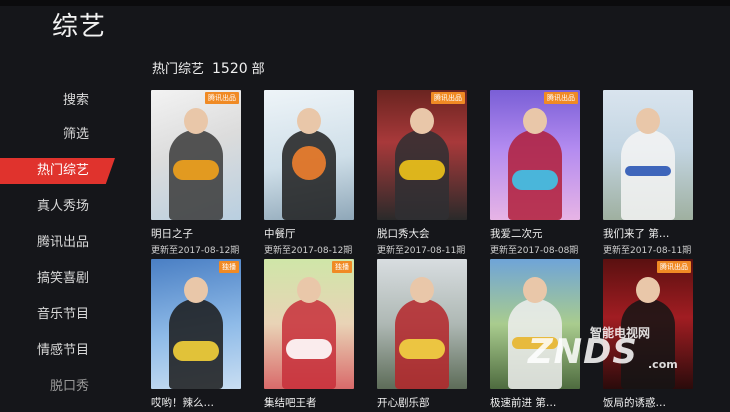 This screenshot has width=730, height=412. I want to click on show-card: 腾讯出品 明日之子 更新至2017-08-12期, so click(196, 173).